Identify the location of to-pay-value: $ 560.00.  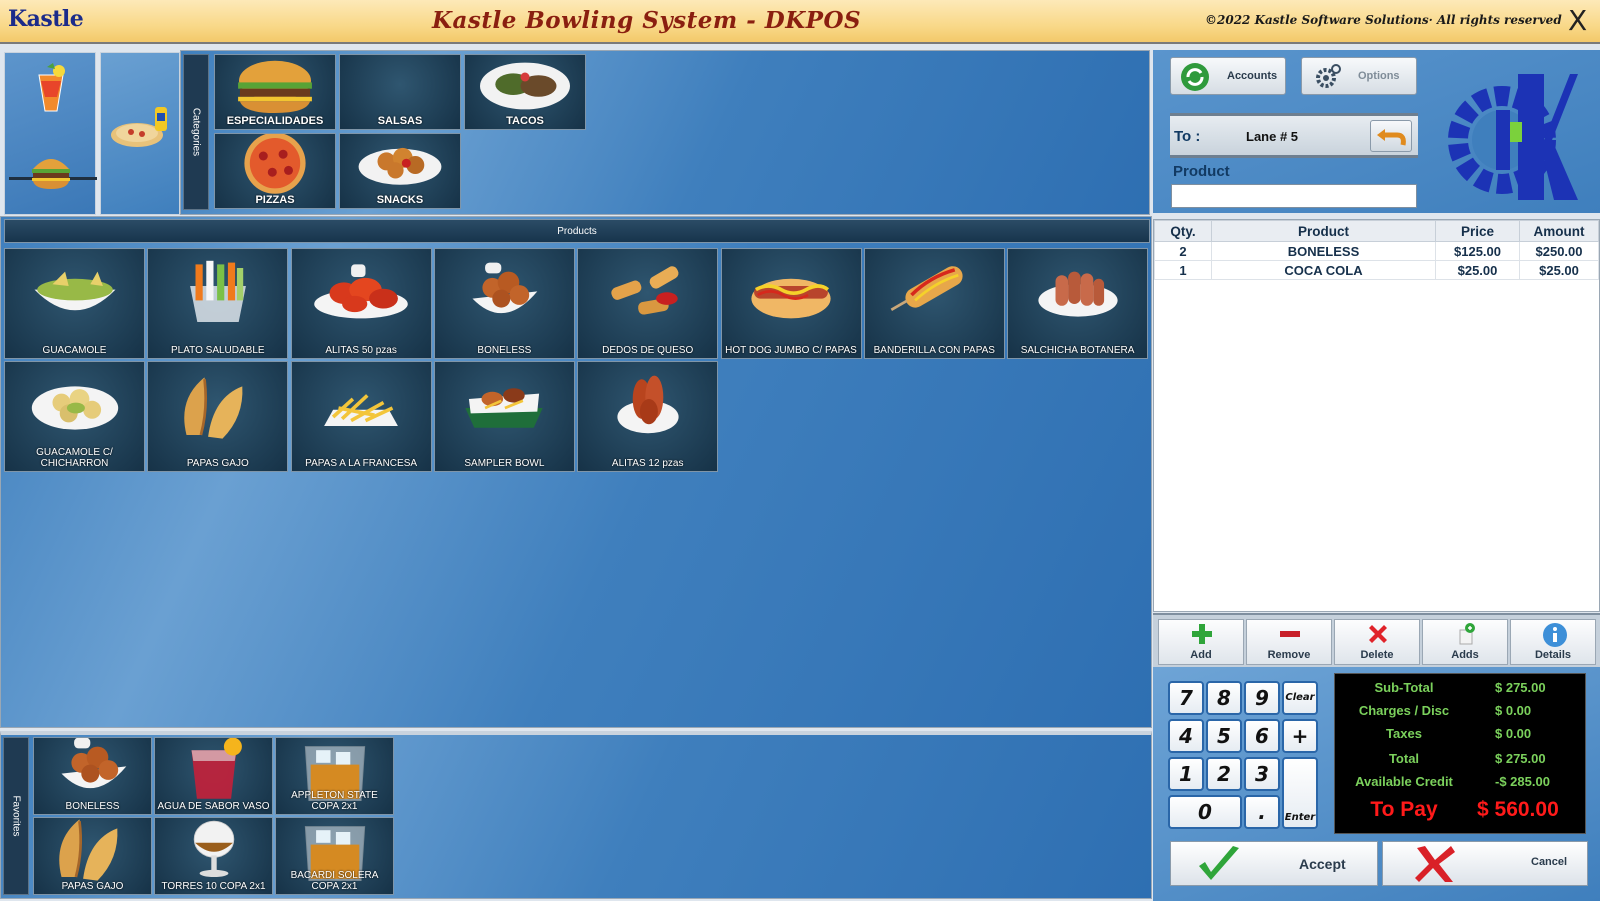
(1518, 809).